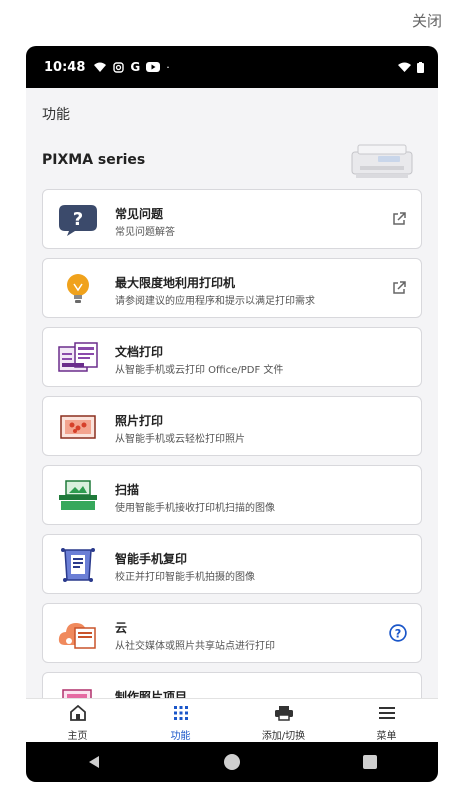 This screenshot has width=456, height=795. What do you see at coordinates (119, 67) in the screenshot?
I see `instagram-icon` at bounding box center [119, 67].